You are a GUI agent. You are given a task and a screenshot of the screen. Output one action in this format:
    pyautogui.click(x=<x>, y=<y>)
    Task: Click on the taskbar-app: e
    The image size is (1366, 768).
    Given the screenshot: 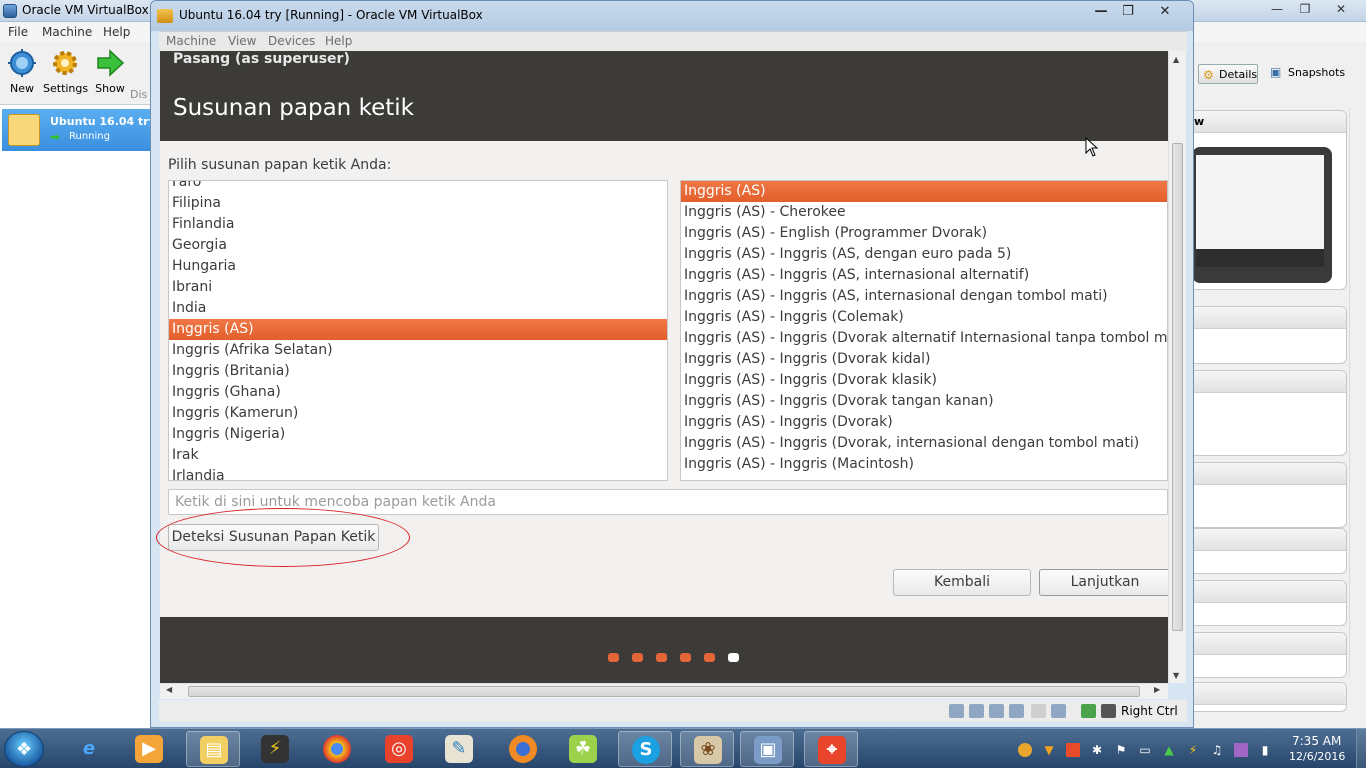 What is the action you would take?
    pyautogui.click(x=89, y=749)
    